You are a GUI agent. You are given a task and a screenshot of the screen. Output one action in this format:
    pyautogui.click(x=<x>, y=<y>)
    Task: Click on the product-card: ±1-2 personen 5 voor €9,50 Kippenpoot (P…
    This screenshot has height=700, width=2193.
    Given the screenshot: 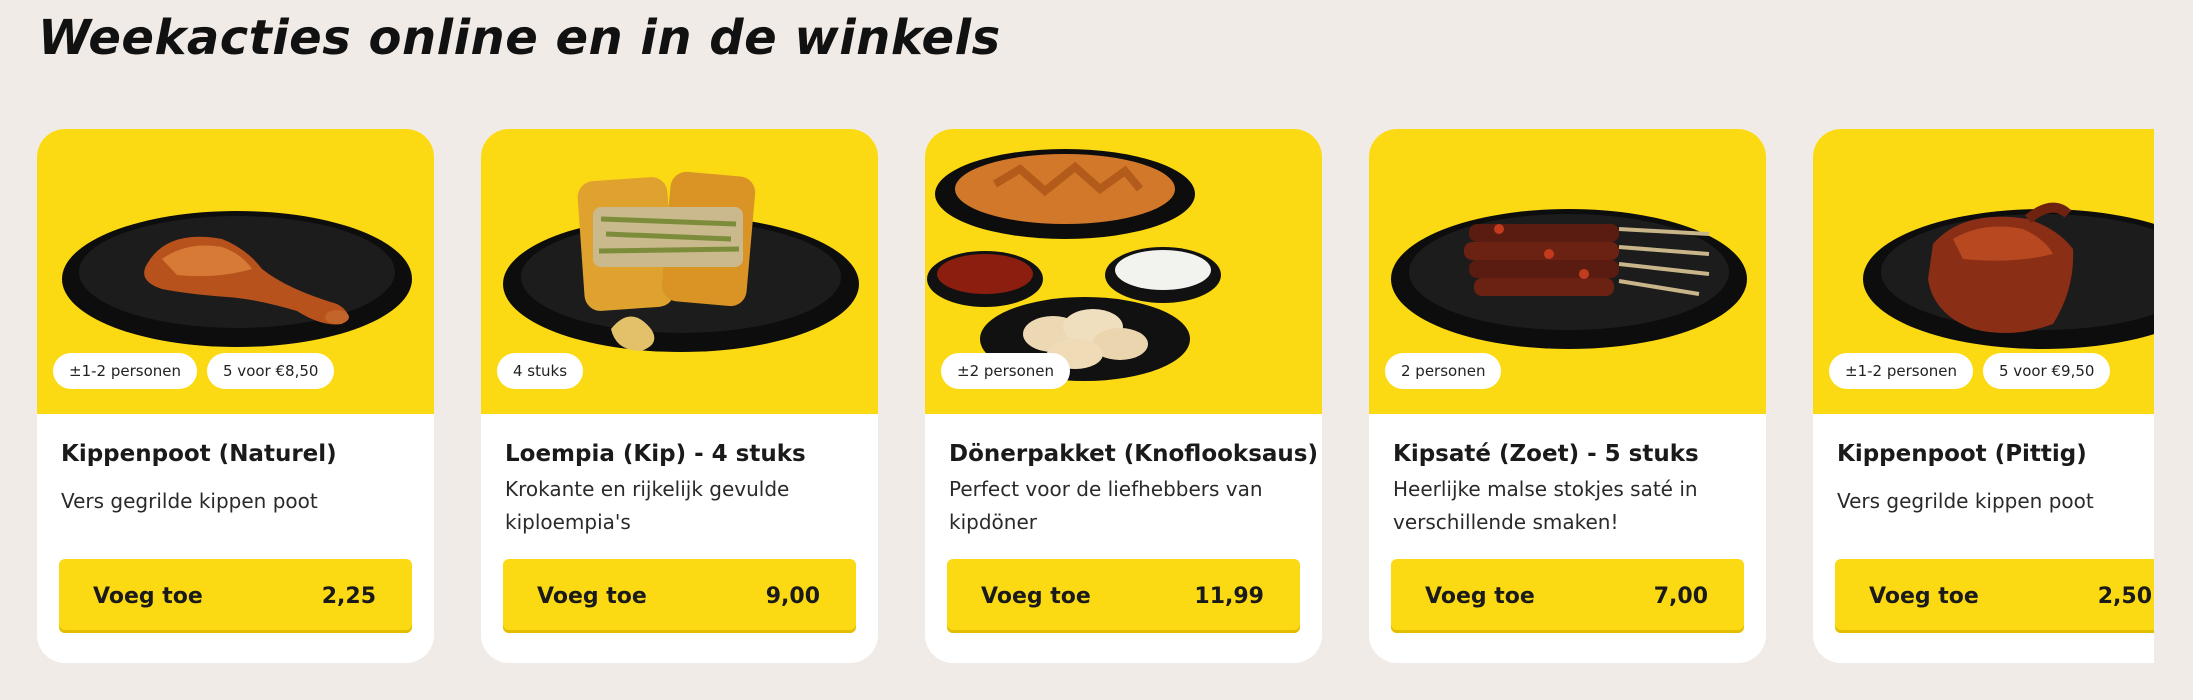 What is the action you would take?
    pyautogui.click(x=1983, y=396)
    